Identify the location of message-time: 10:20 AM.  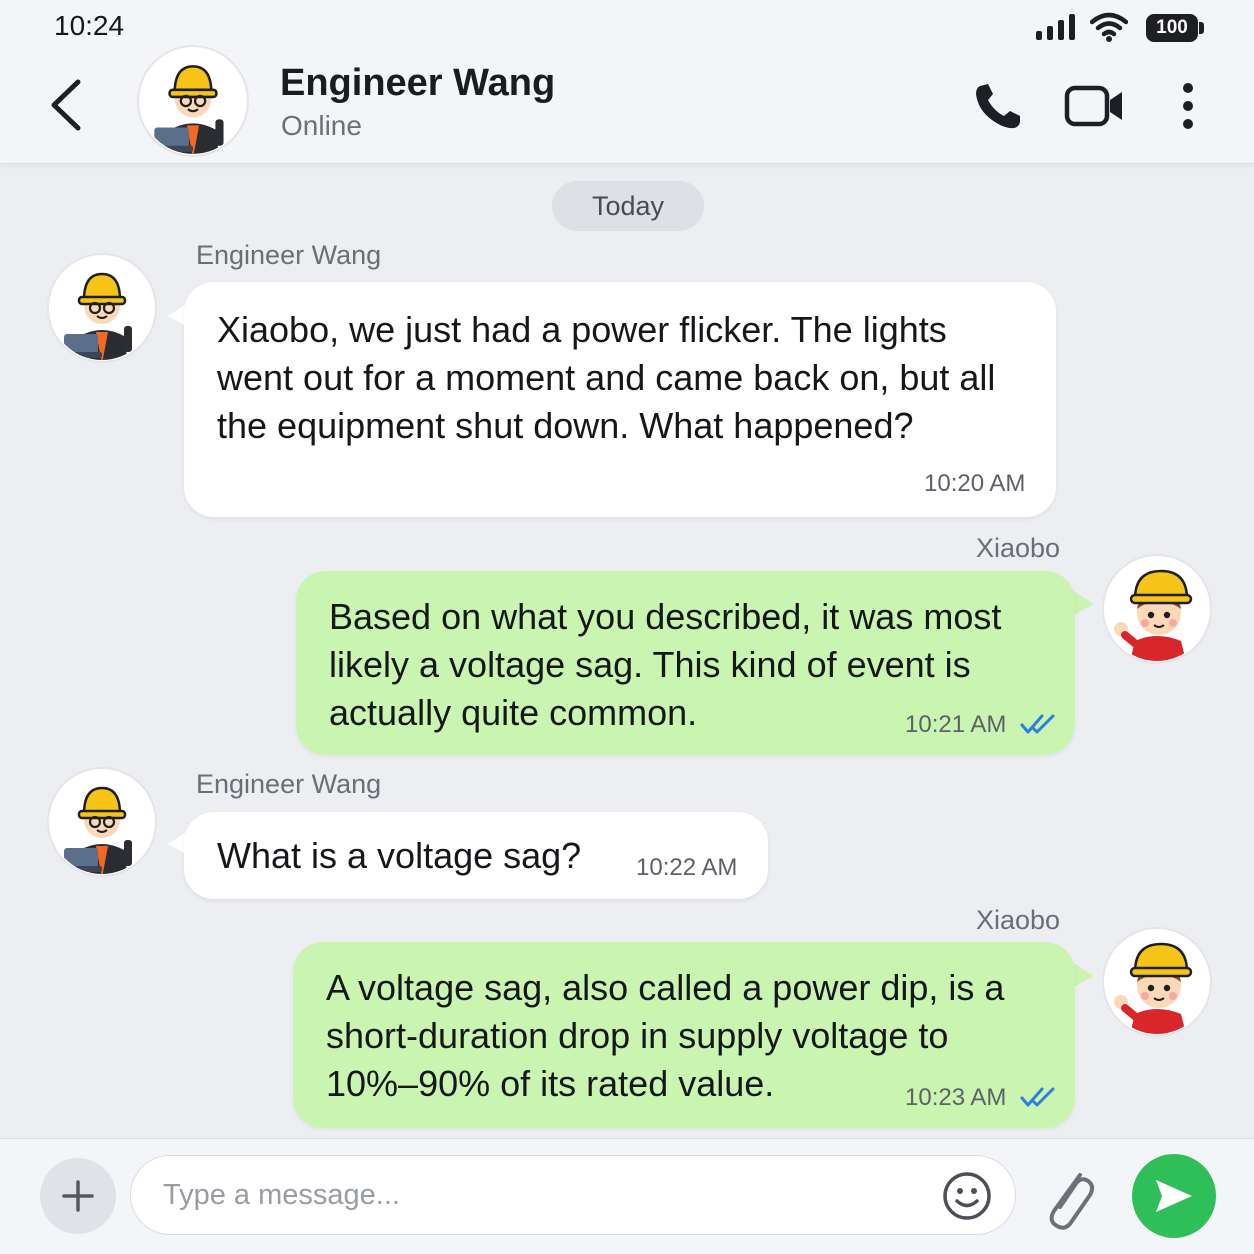
(975, 483).